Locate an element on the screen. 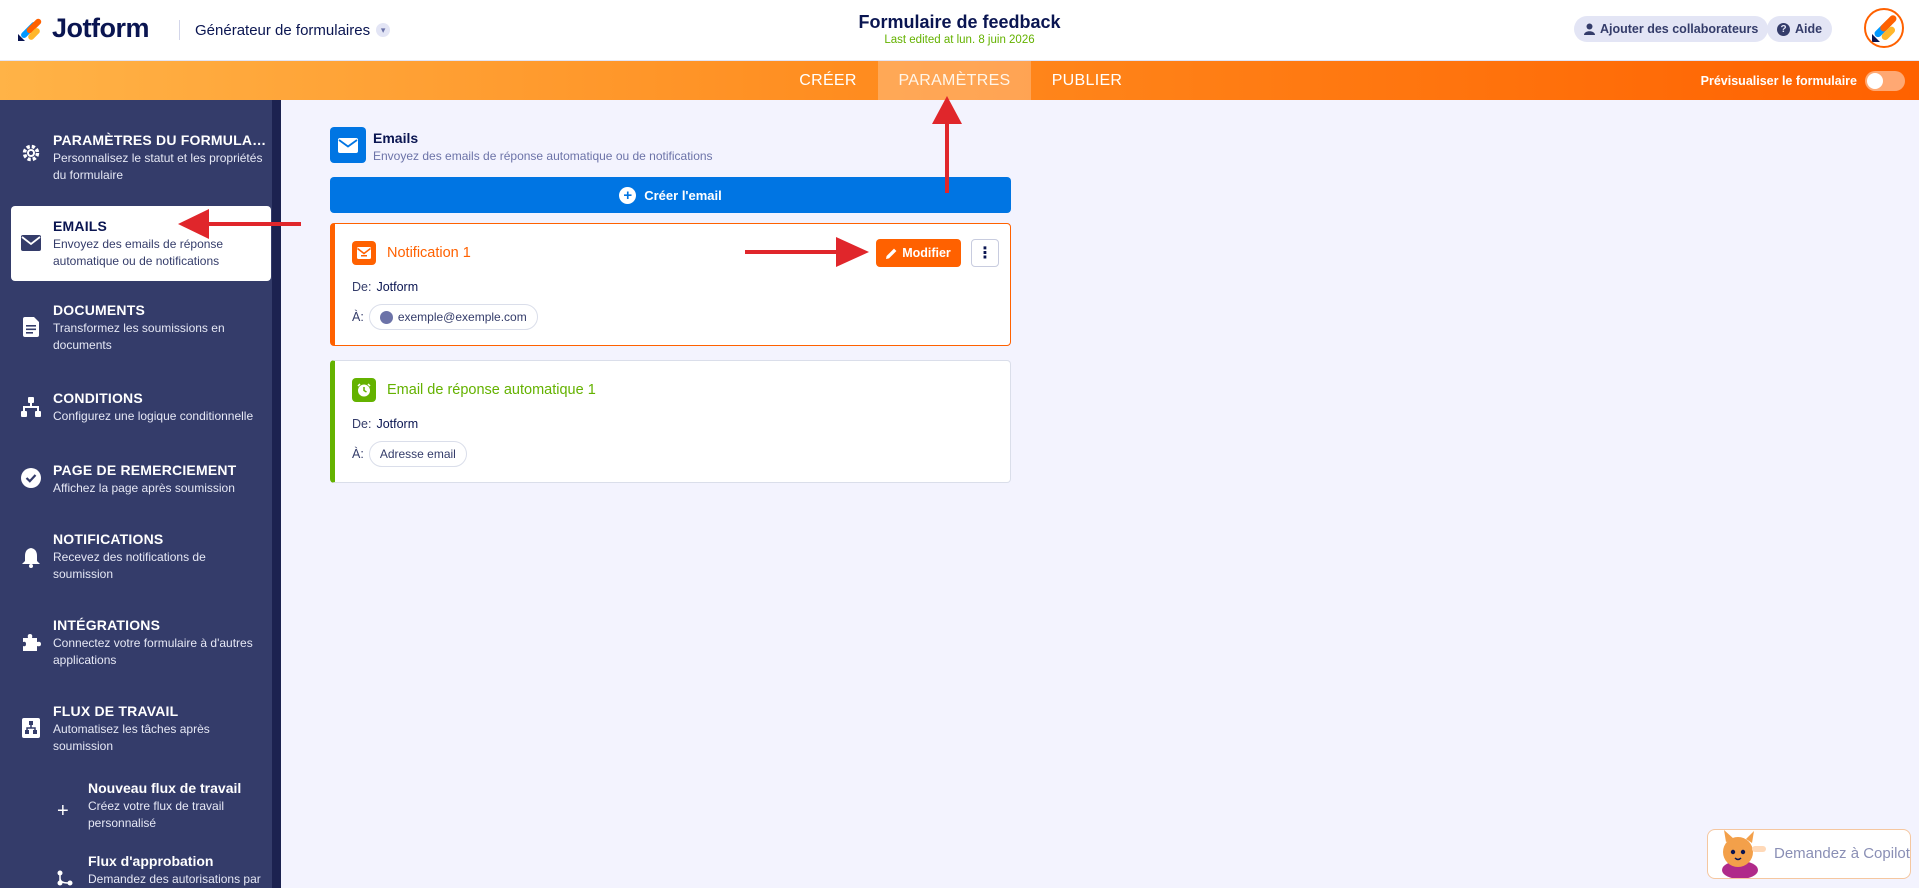  plus-circle-icon: + is located at coordinates (628, 195).